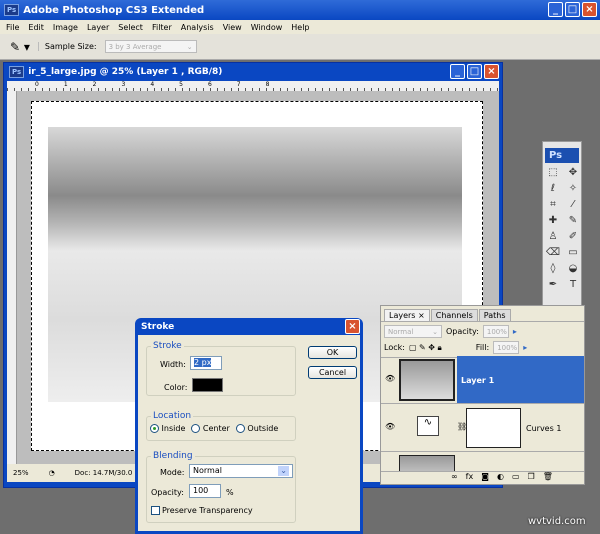 The width and height of the screenshot is (600, 534). I want to click on document-icon: Ps, so click(17, 72).